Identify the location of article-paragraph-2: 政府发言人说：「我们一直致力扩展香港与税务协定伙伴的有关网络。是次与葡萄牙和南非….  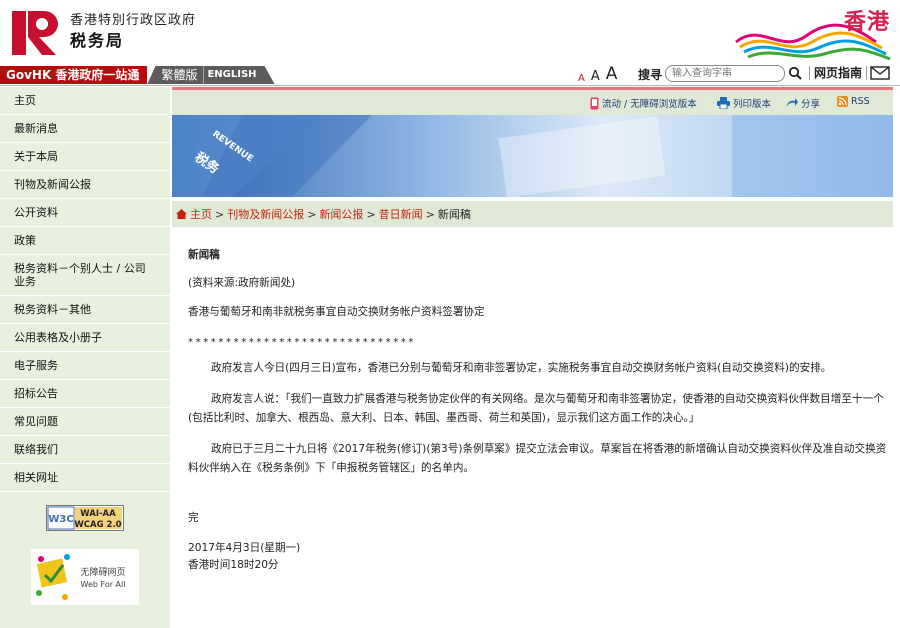
(536, 408).